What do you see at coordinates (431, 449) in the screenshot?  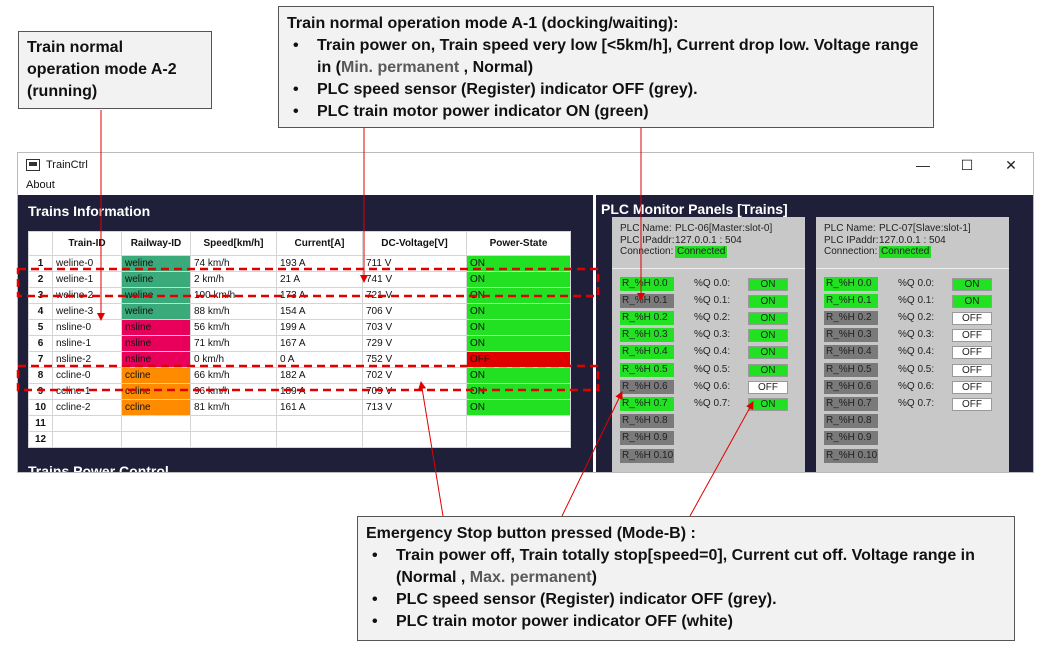 I see `arrow-b-row` at bounding box center [431, 449].